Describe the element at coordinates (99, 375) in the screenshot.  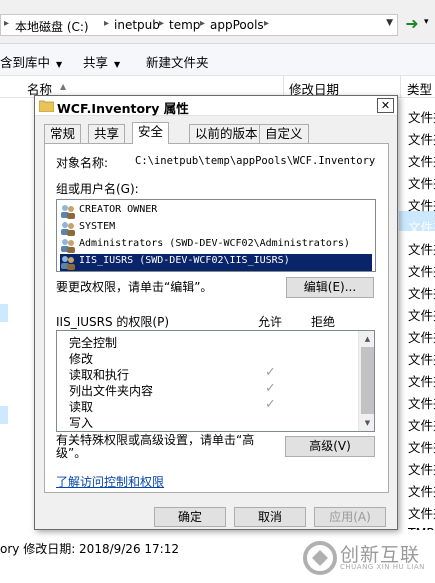
I see `permission-name: 读取和执行` at that location.